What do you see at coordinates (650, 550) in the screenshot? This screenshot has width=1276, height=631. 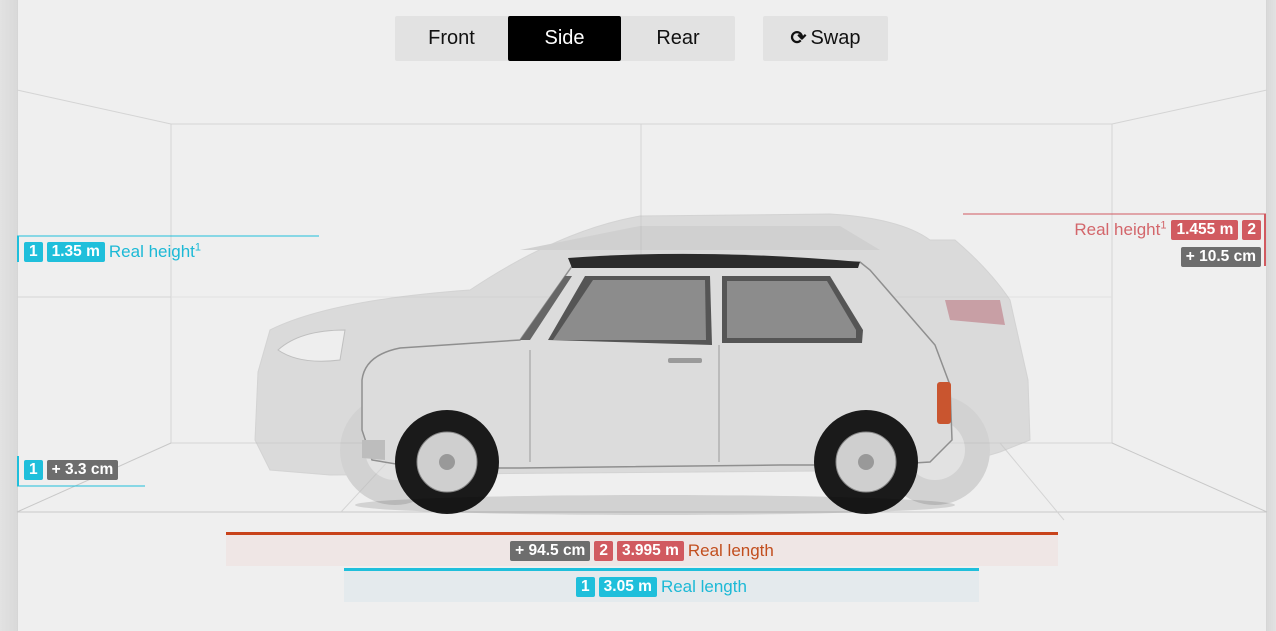 I see `car-2-length-value: 3.995 m` at bounding box center [650, 550].